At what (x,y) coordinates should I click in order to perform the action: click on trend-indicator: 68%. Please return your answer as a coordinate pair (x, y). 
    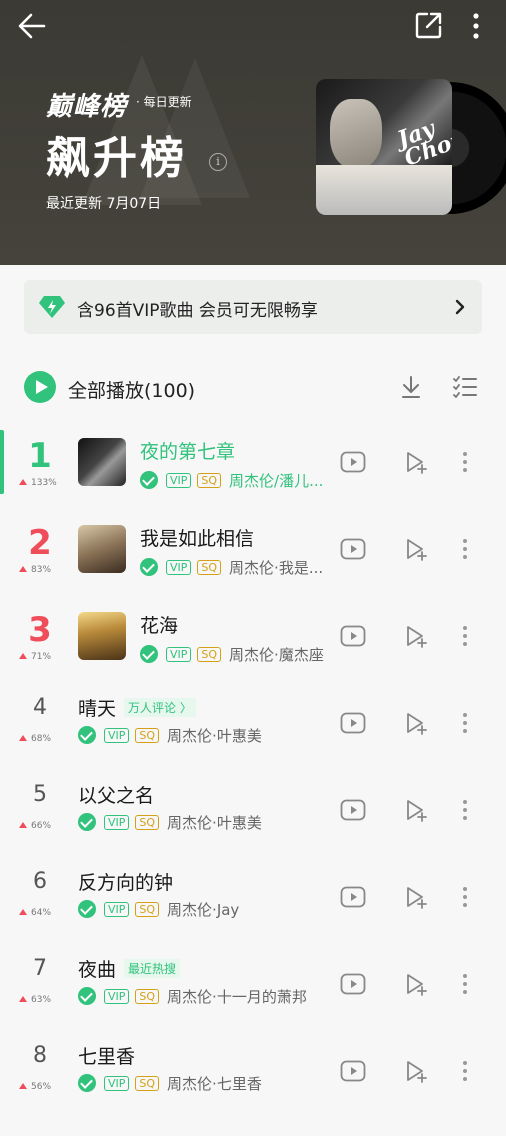
    Looking at the image, I should click on (35, 739).